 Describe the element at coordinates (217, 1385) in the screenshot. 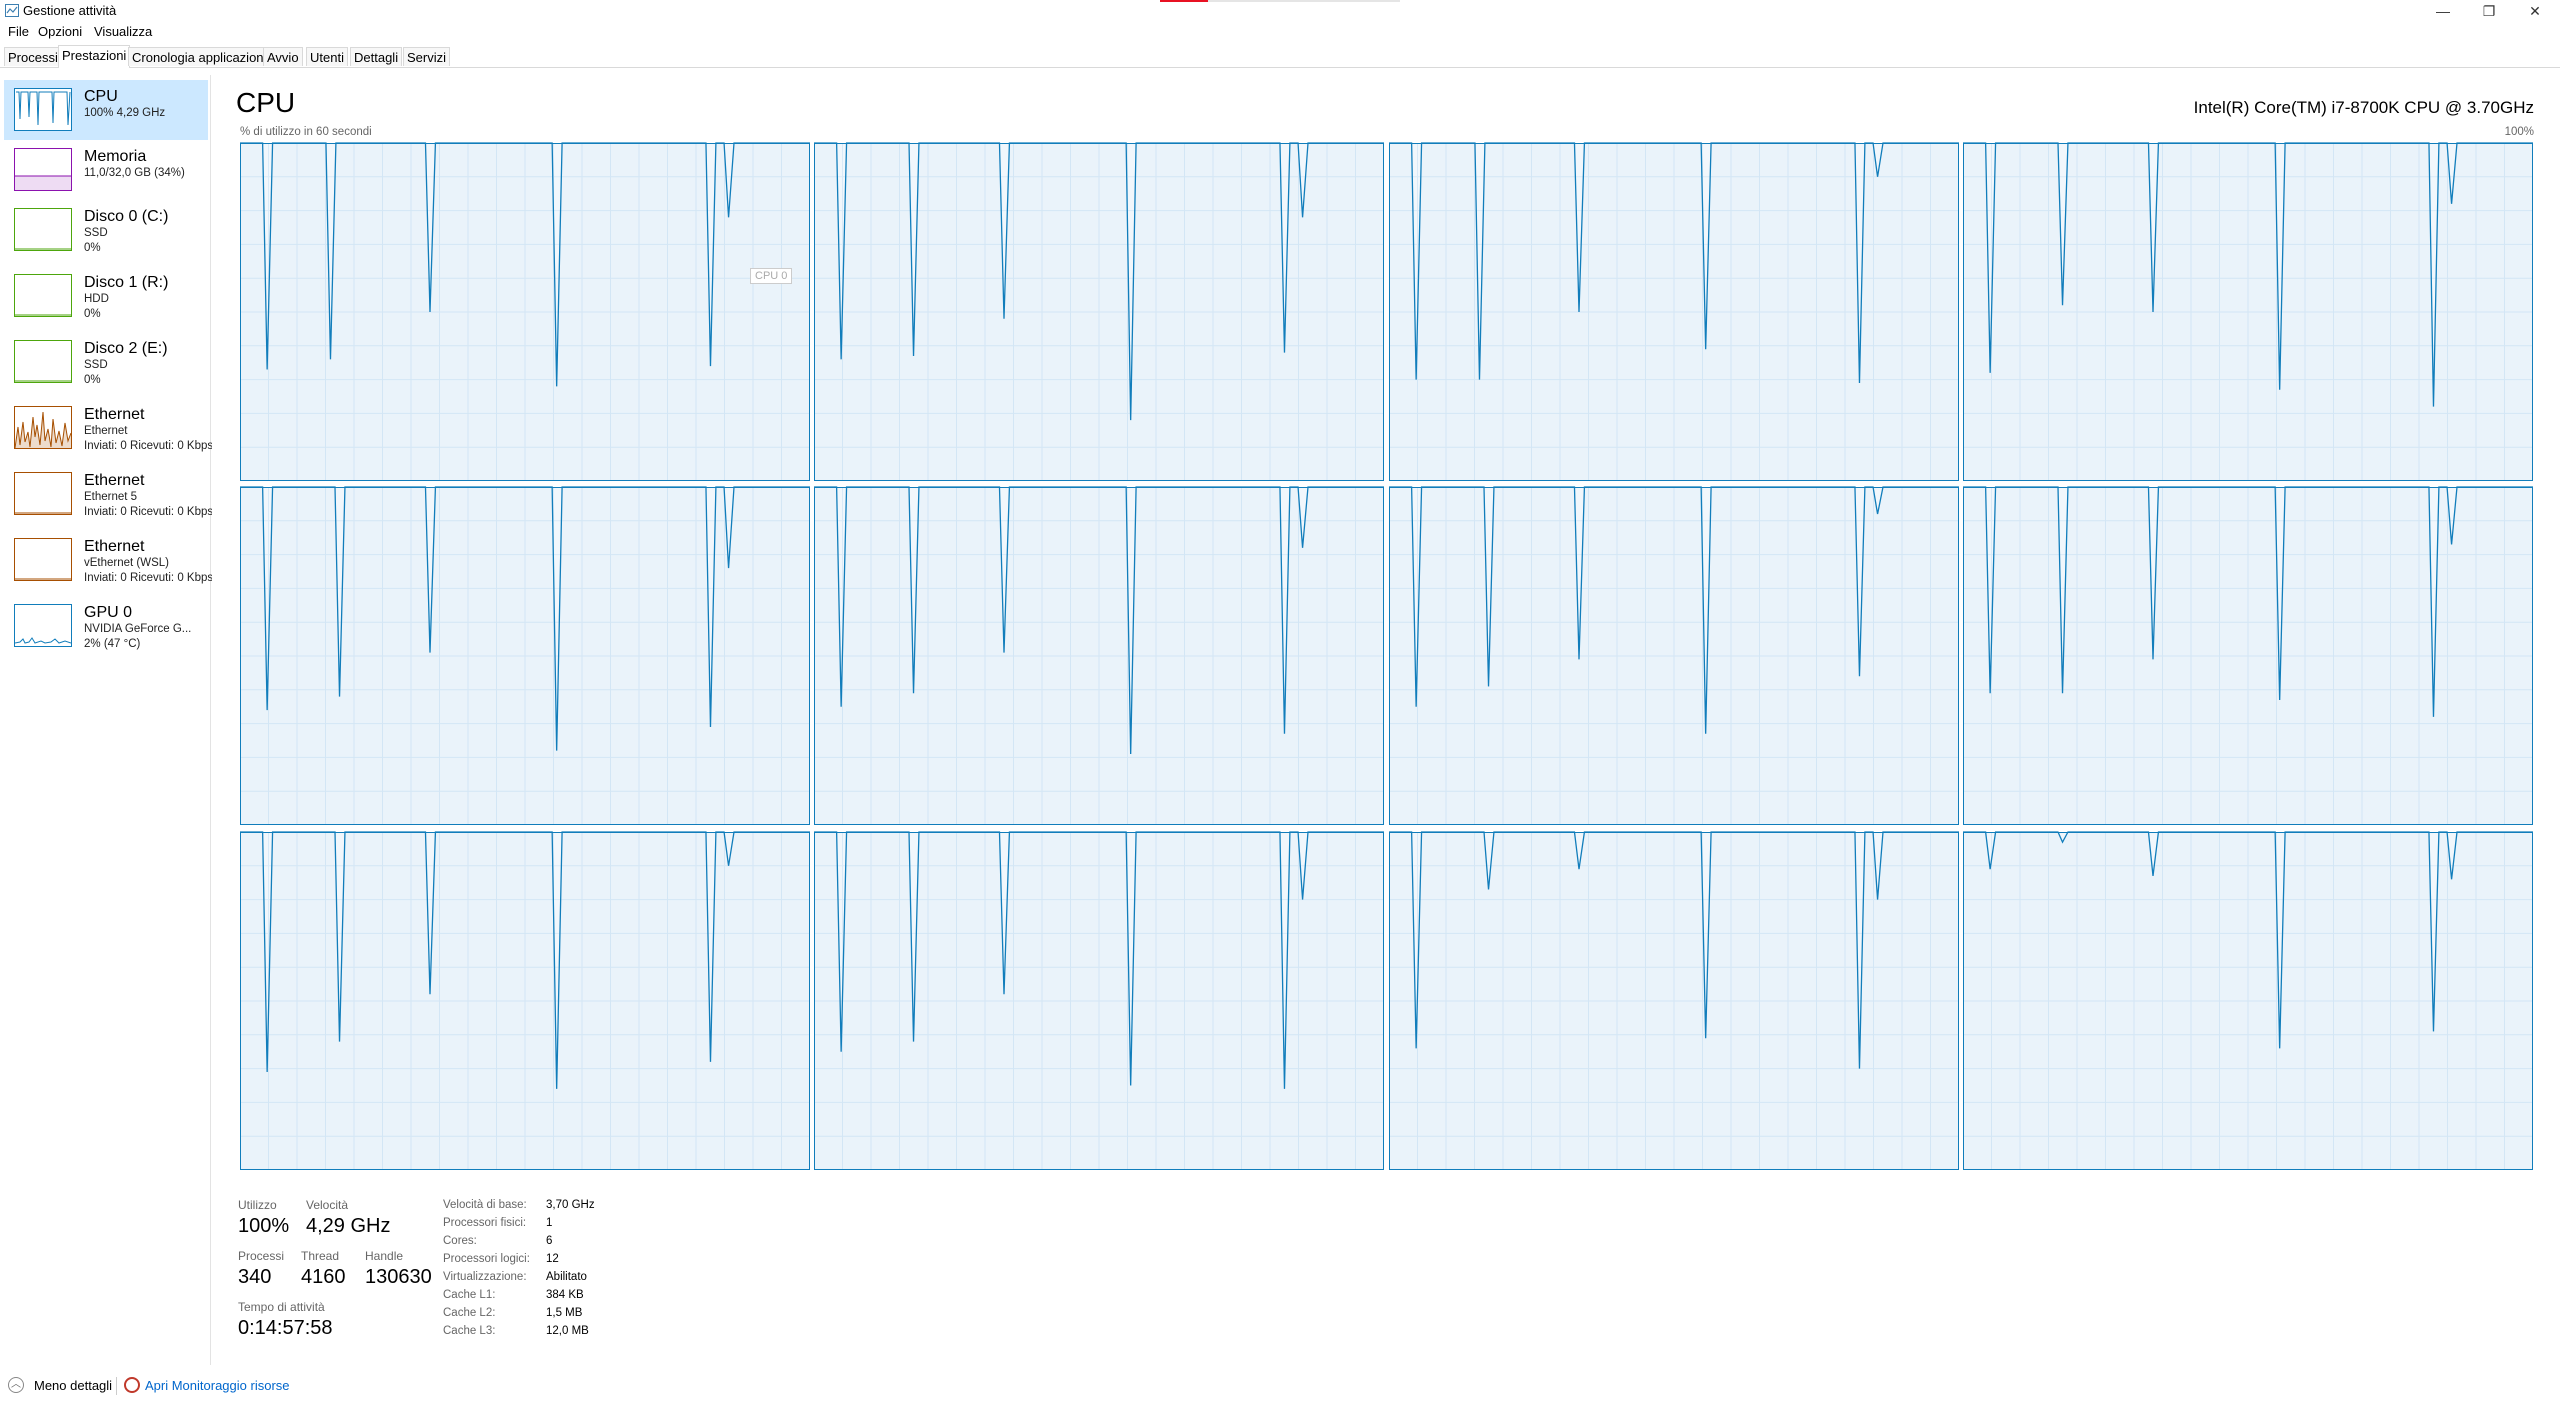

I see `open-resource-monitor-link: Apri Monitoraggio risorse` at that location.